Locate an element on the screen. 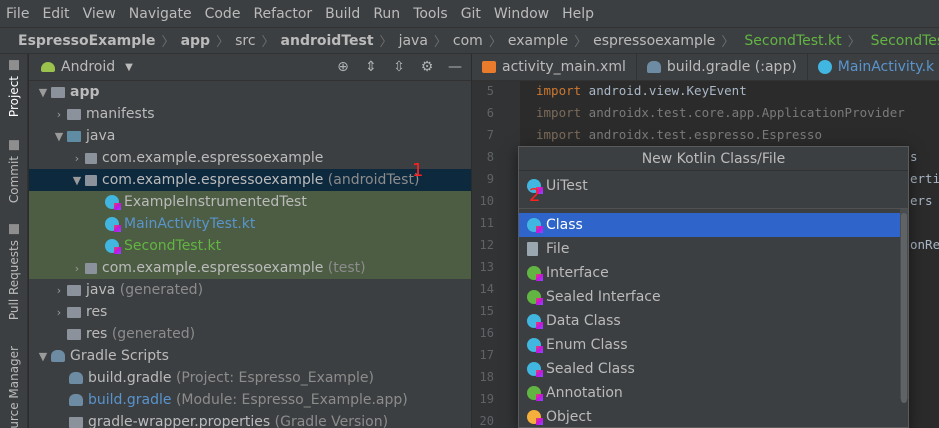  collapse-all-icon: ⇳ is located at coordinates (399, 67).